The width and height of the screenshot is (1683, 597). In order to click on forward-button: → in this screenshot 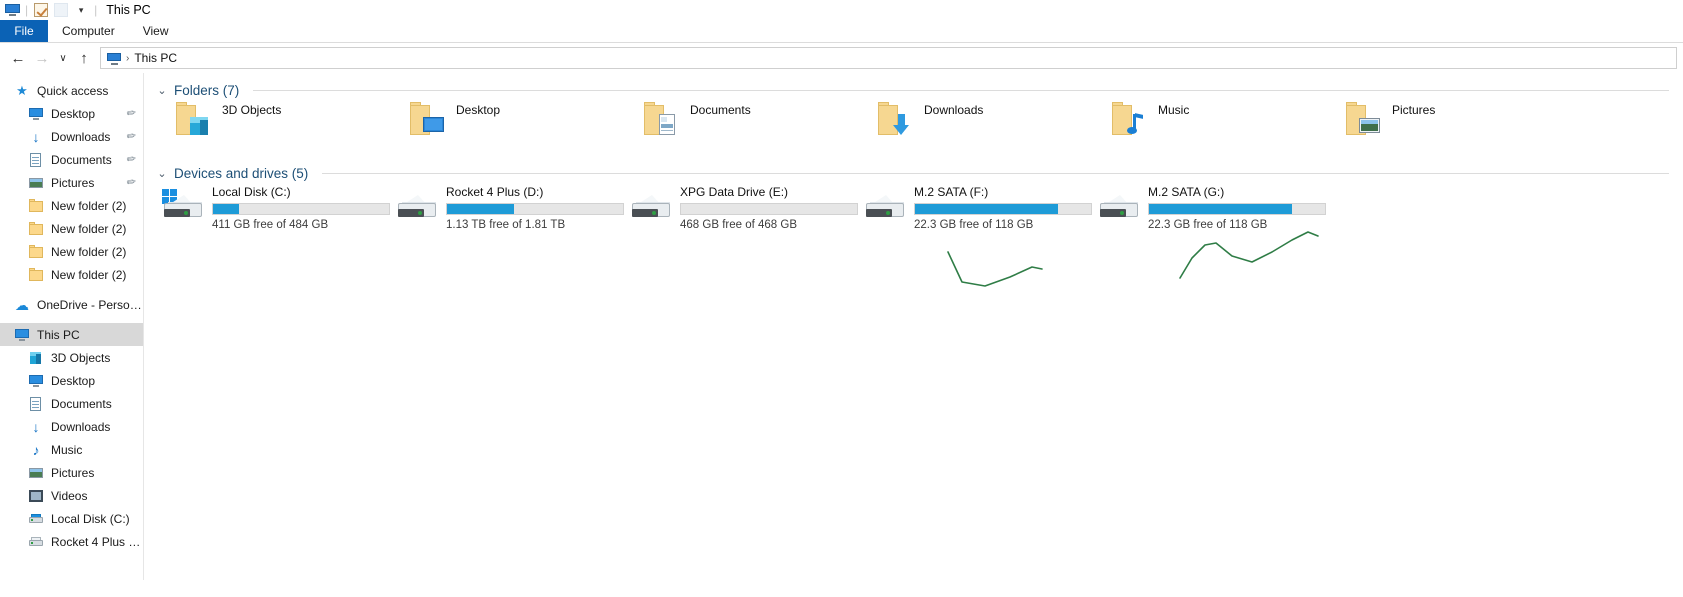, I will do `click(42, 58)`.